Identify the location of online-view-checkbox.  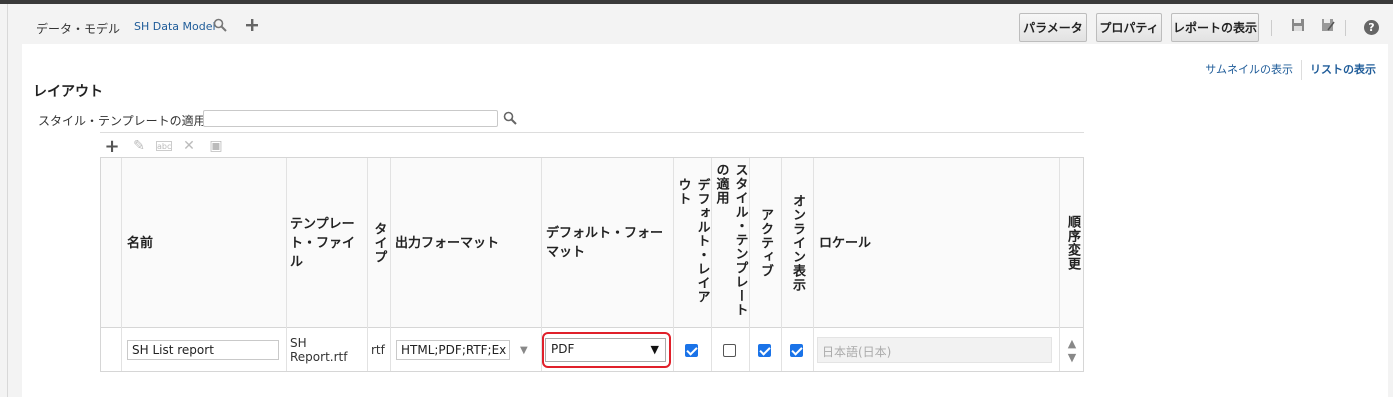
(796, 350).